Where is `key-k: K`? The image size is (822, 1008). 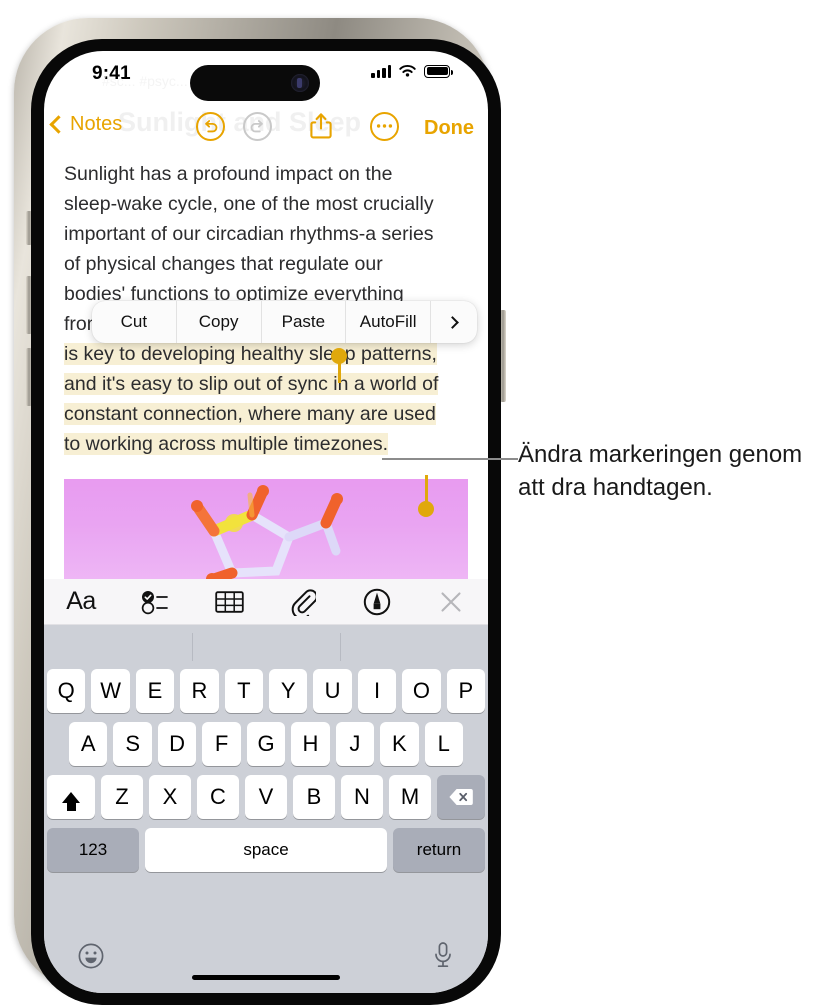 key-k: K is located at coordinates (399, 744).